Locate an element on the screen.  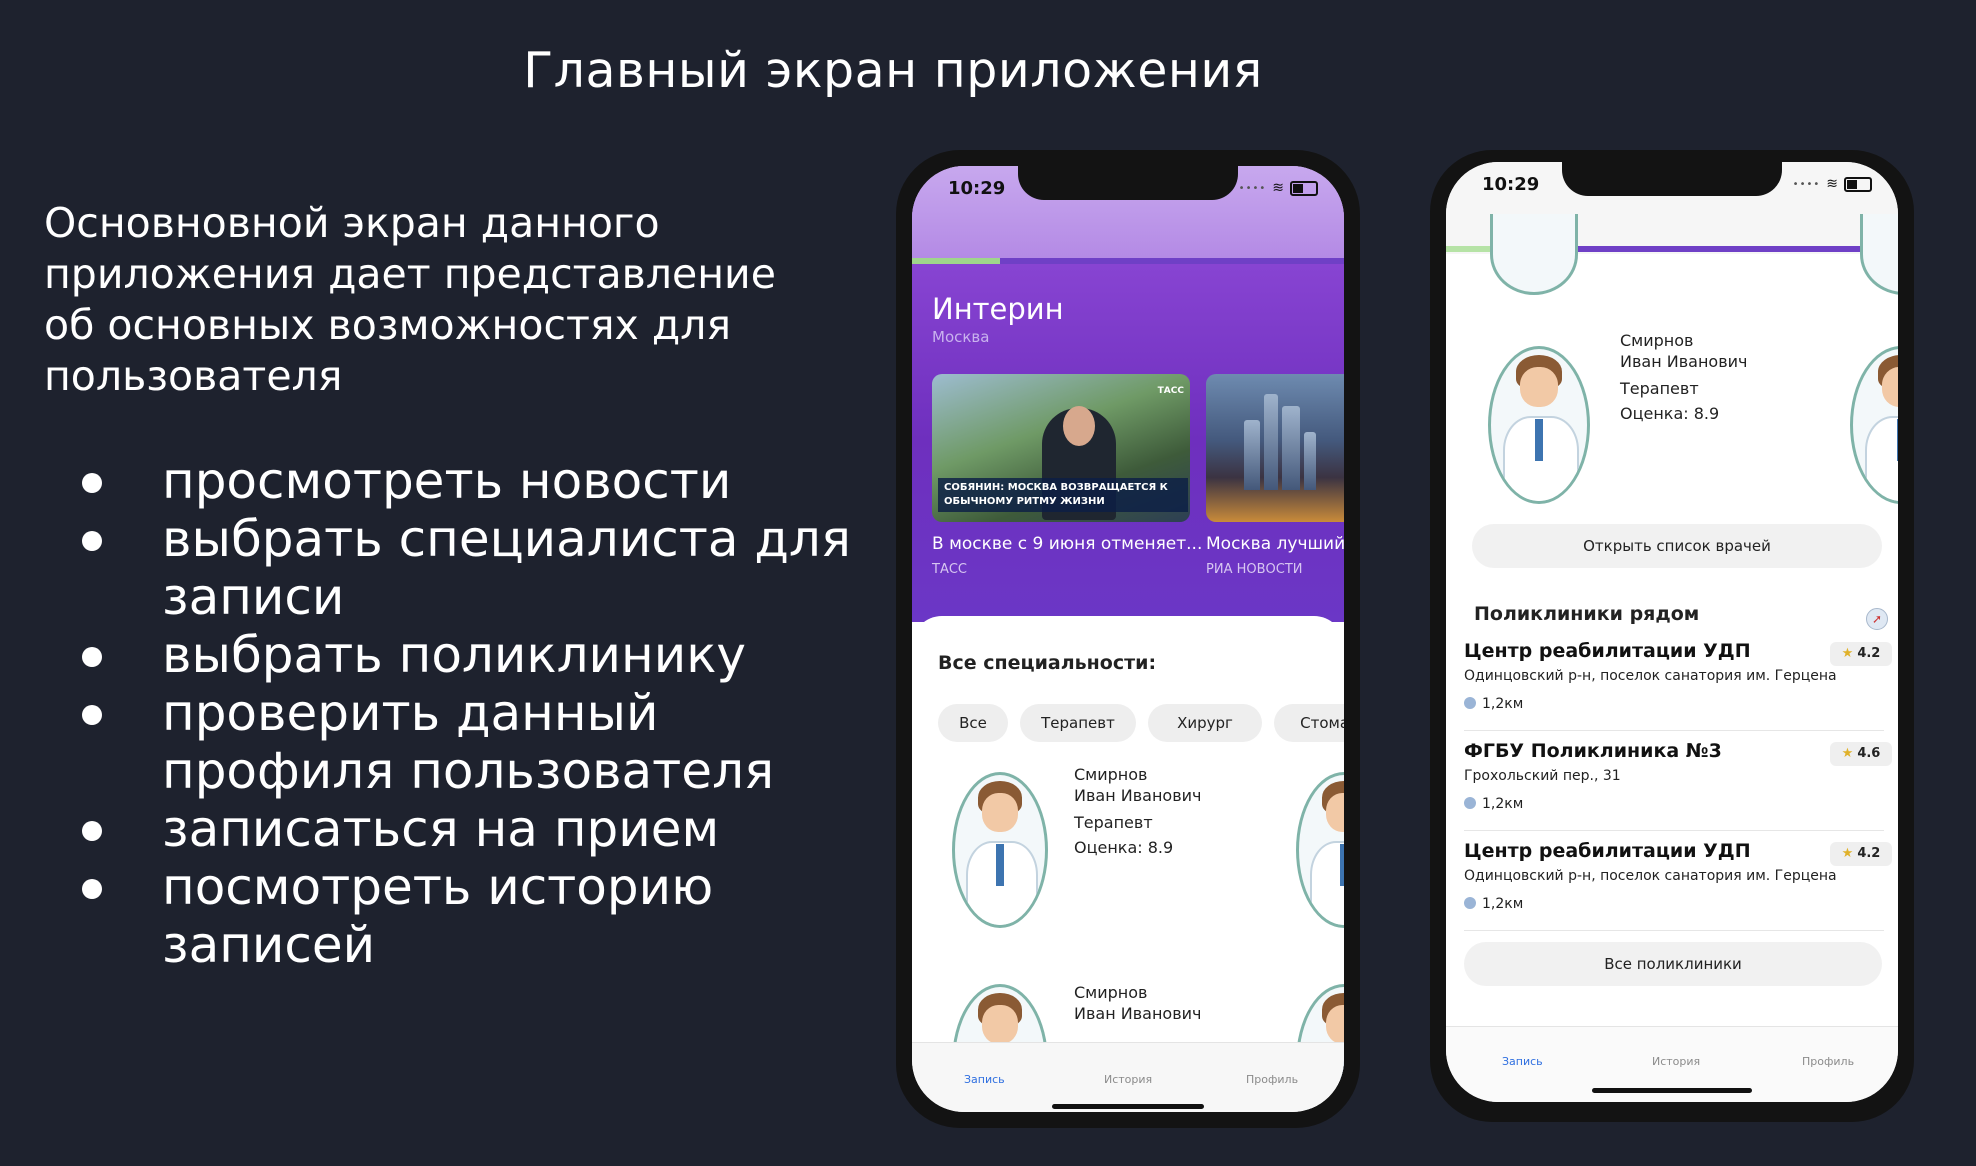
chip-all: Все is located at coordinates (973, 723).